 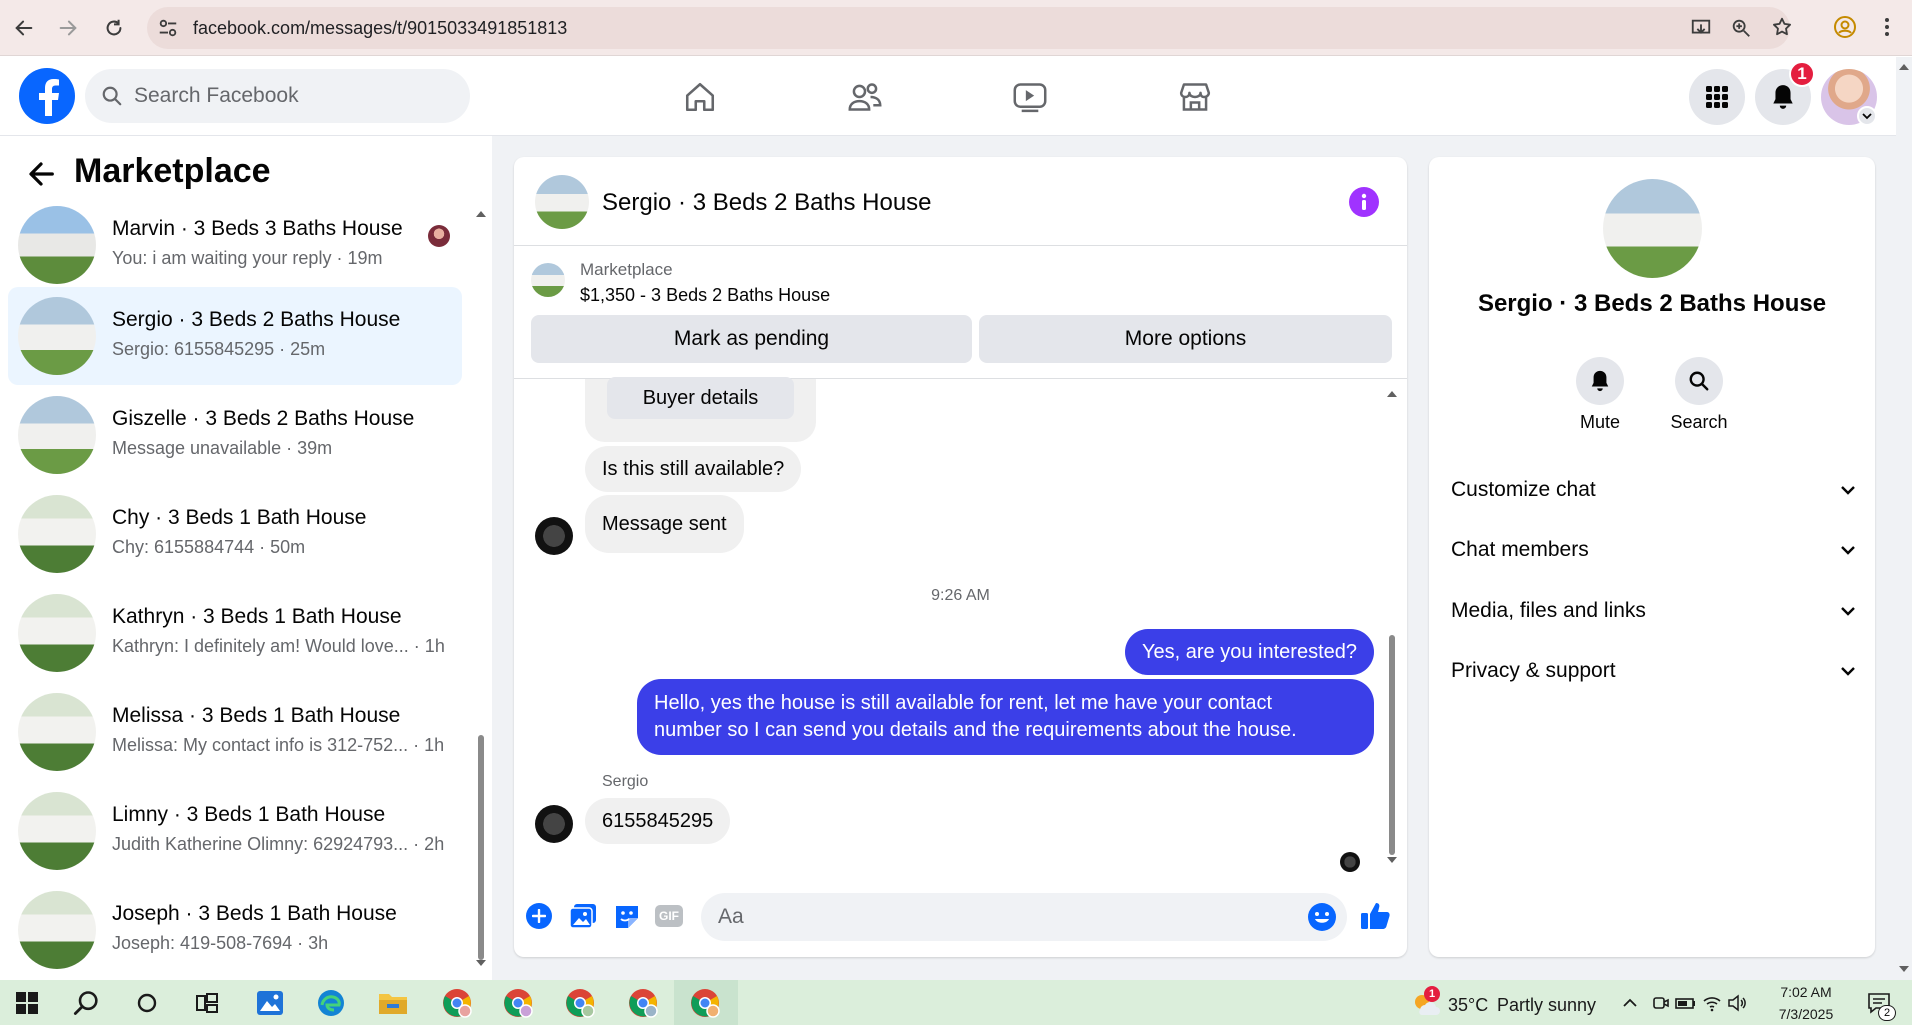 I want to click on file-explorer-icon, so click(x=393, y=1003).